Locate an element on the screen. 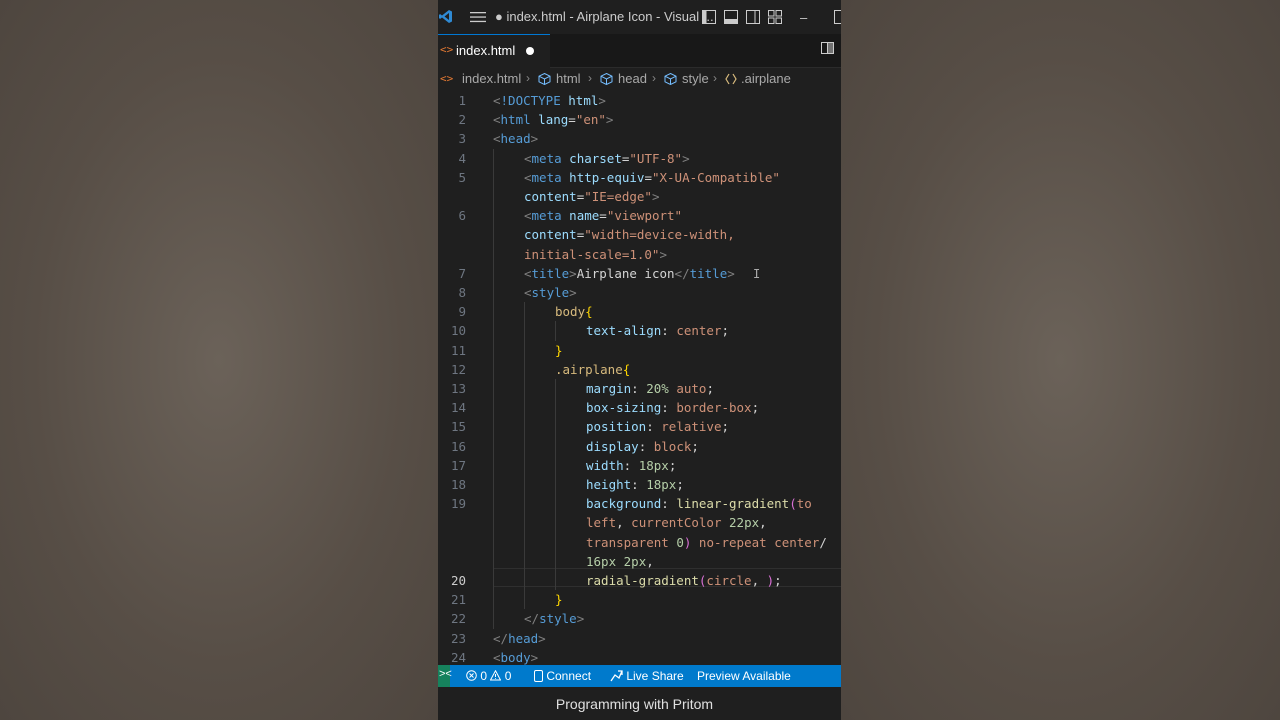 The image size is (1280, 720). minimize-icon: – is located at coordinates (803, 17).